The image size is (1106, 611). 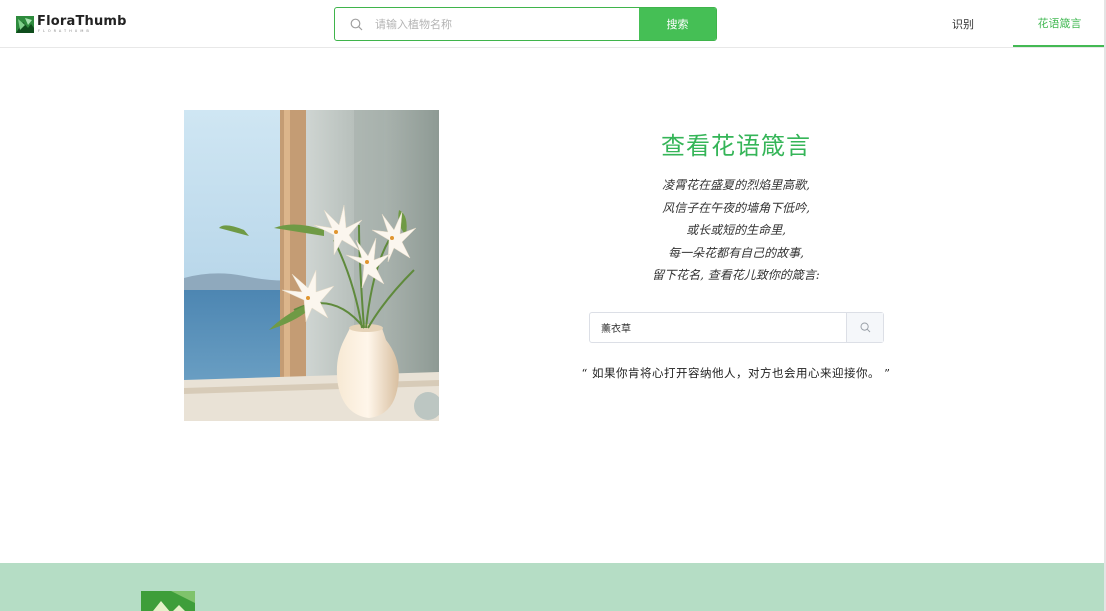 I want to click on top-navbar: FloraThumb FLORATHUMB 搜索 识别 花语箴言, so click(x=553, y=24).